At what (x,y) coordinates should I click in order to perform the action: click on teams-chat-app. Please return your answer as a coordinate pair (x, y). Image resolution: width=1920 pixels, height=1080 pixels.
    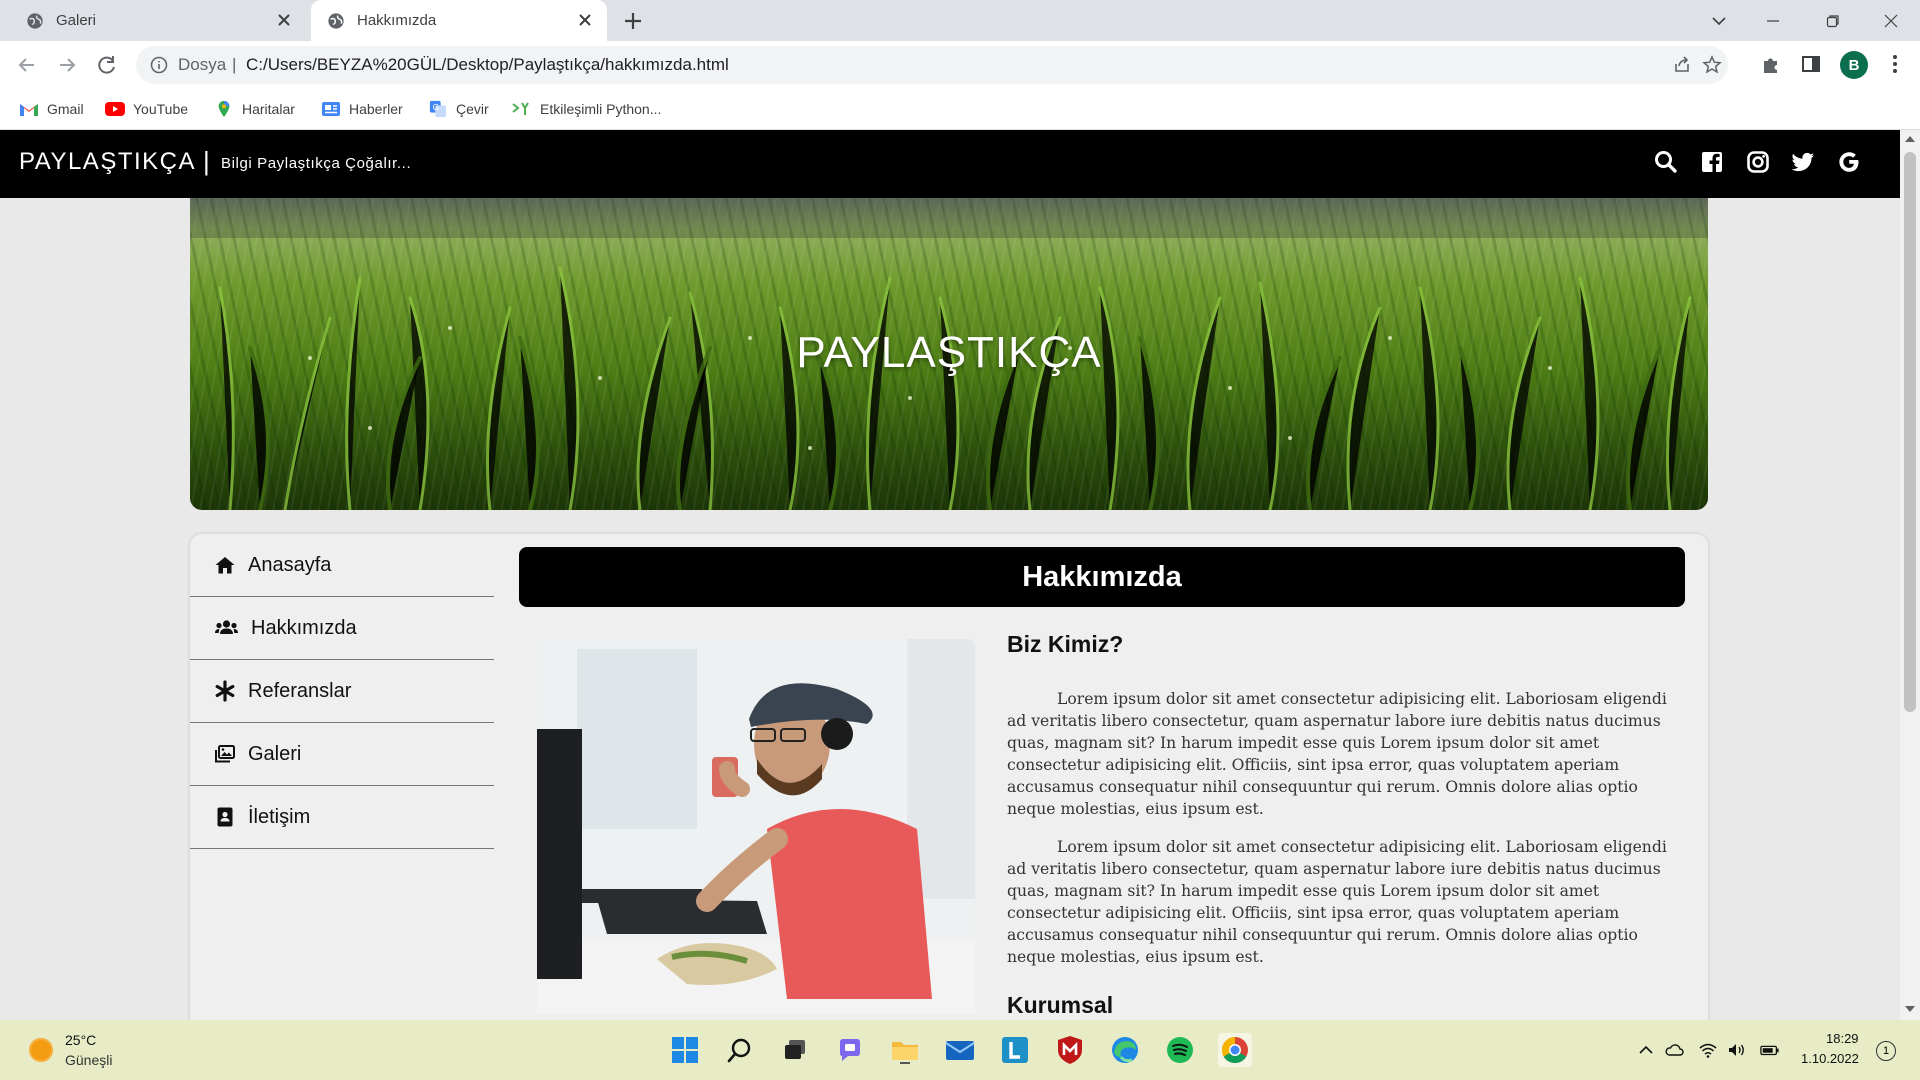
    Looking at the image, I should click on (850, 1050).